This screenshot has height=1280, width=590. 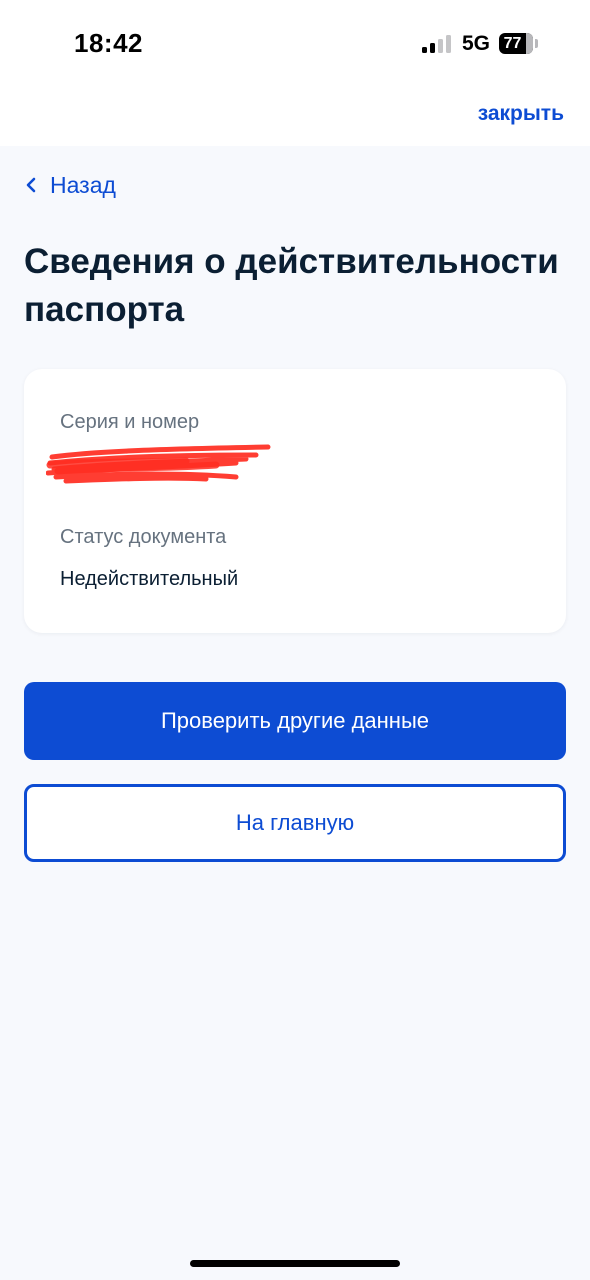 I want to click on check-other-data-button: Проверить другие данные, so click(x=295, y=721).